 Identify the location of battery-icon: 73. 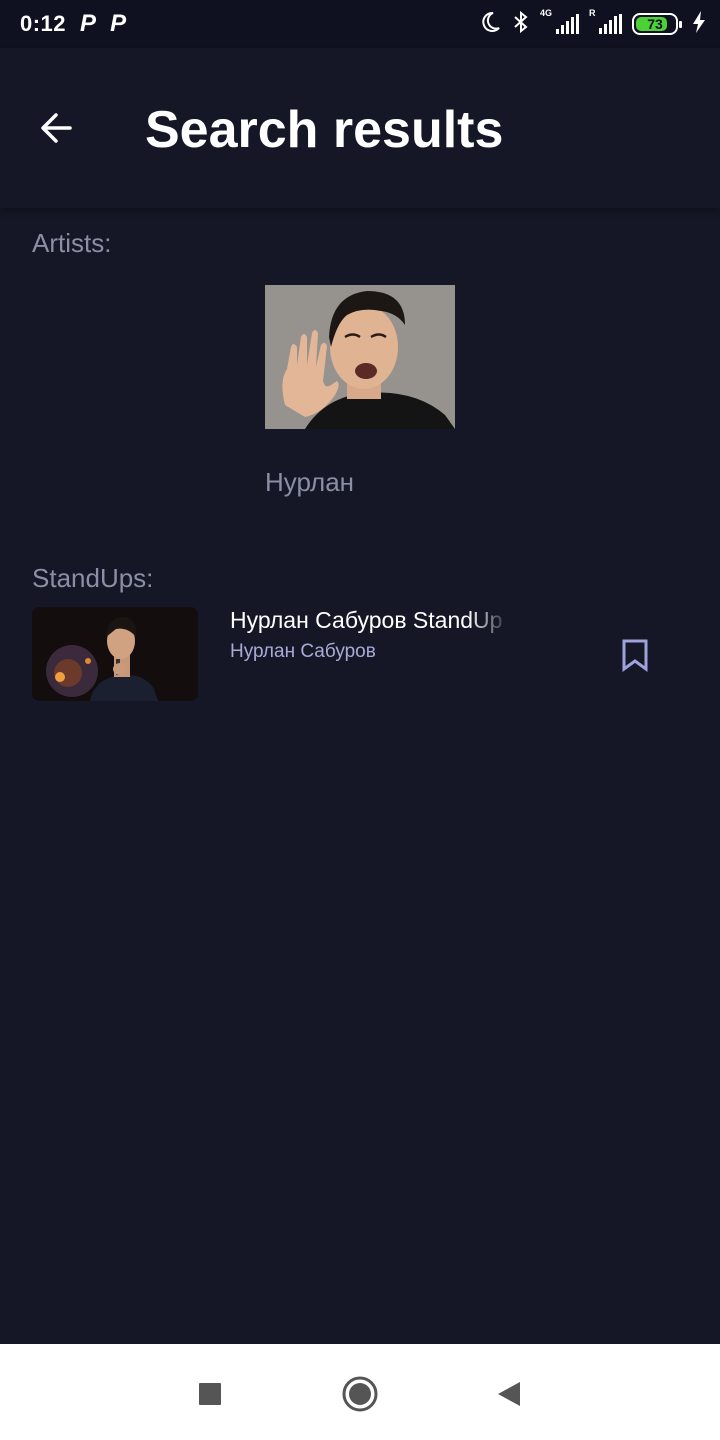
(657, 24).